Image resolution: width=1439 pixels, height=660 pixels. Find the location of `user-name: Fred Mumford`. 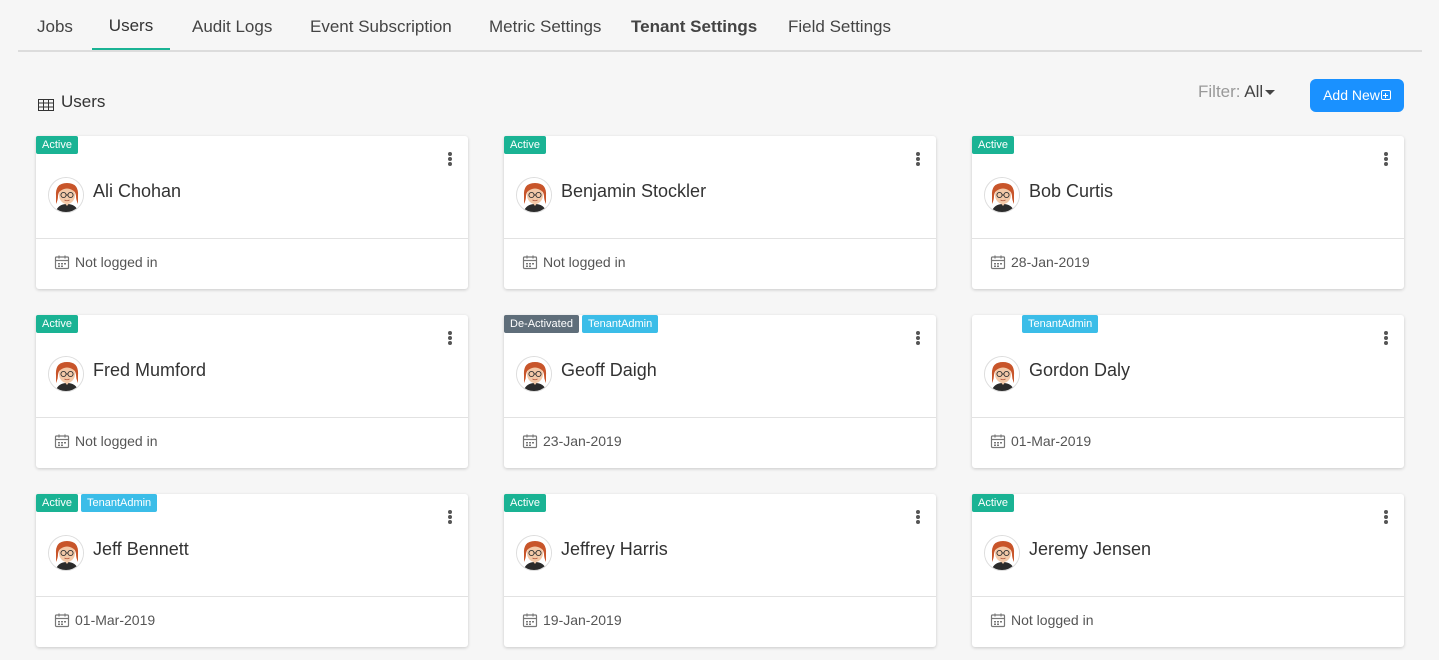

user-name: Fred Mumford is located at coordinates (149, 370).